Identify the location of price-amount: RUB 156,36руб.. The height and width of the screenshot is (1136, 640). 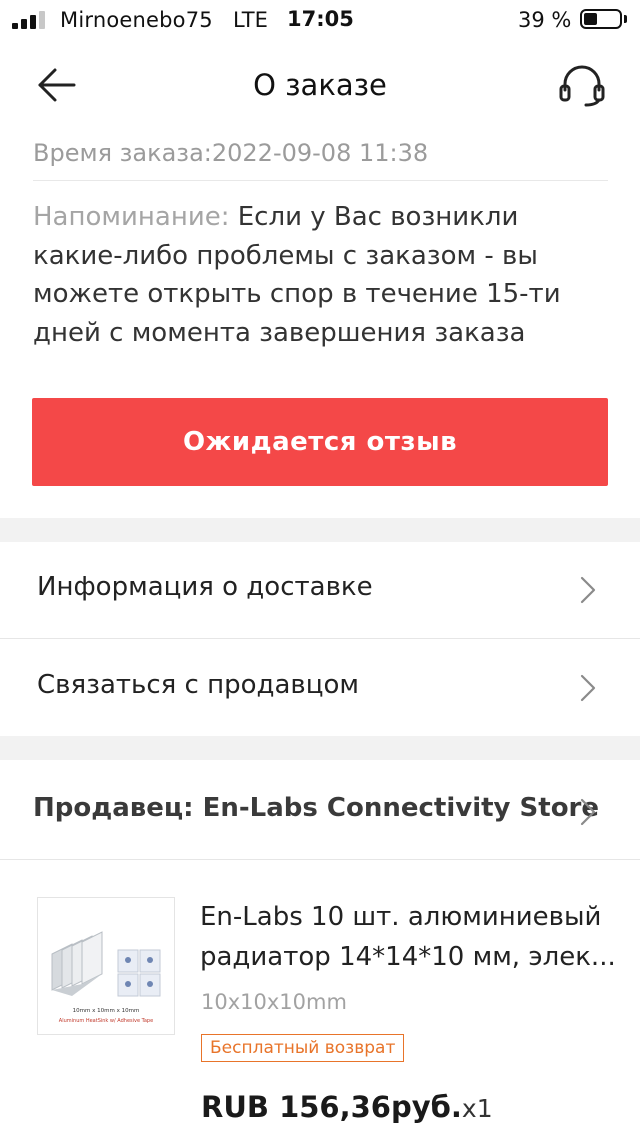
(331, 1107).